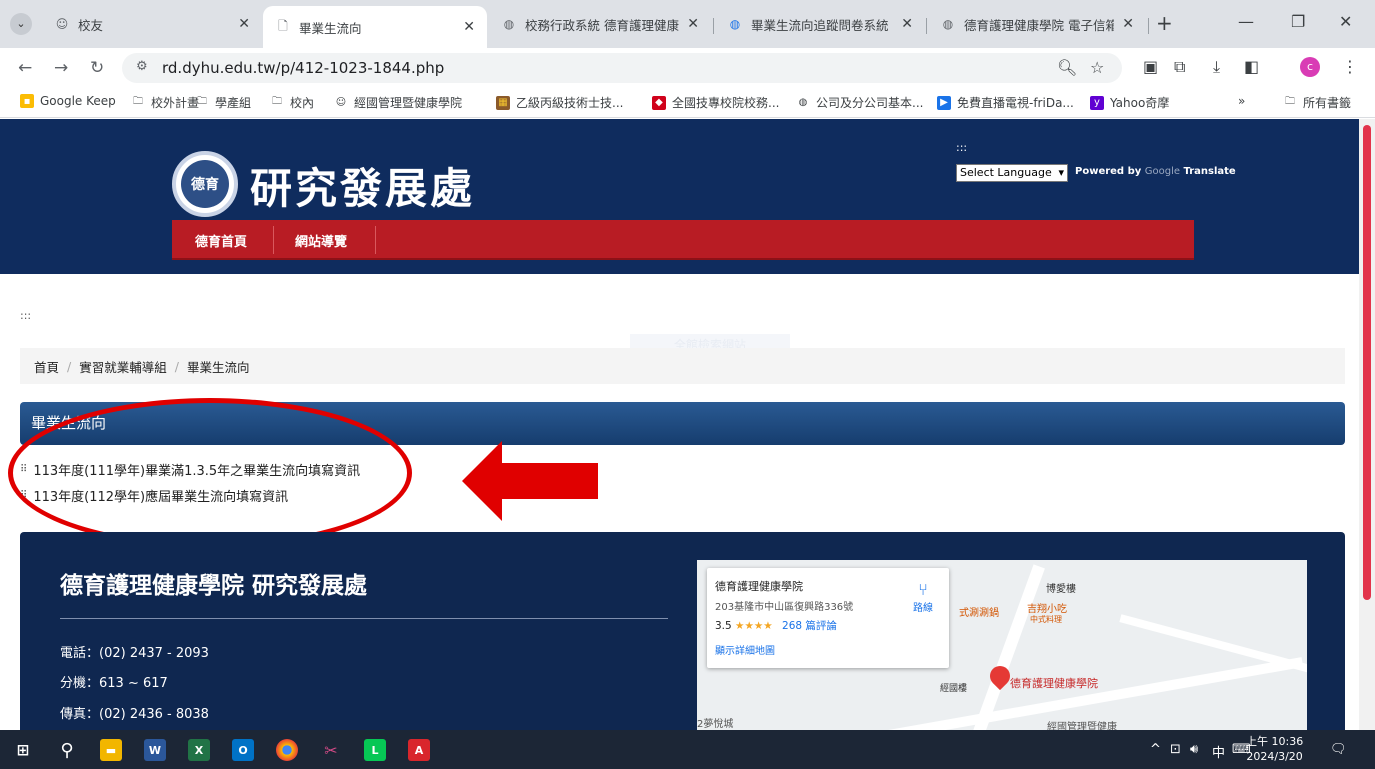  I want to click on extensions-icon: ⧉, so click(1179, 67).